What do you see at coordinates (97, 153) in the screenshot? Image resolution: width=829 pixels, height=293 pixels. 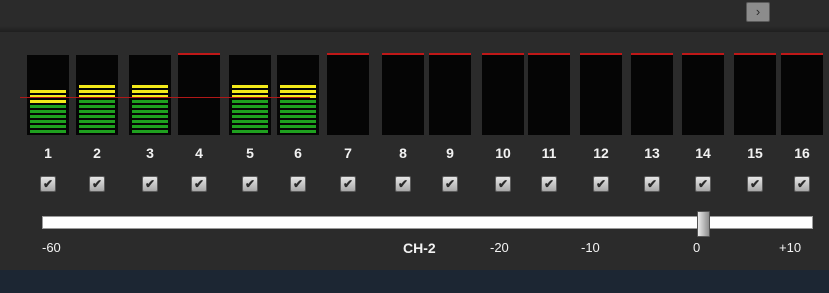 I see `channel-number: 2` at bounding box center [97, 153].